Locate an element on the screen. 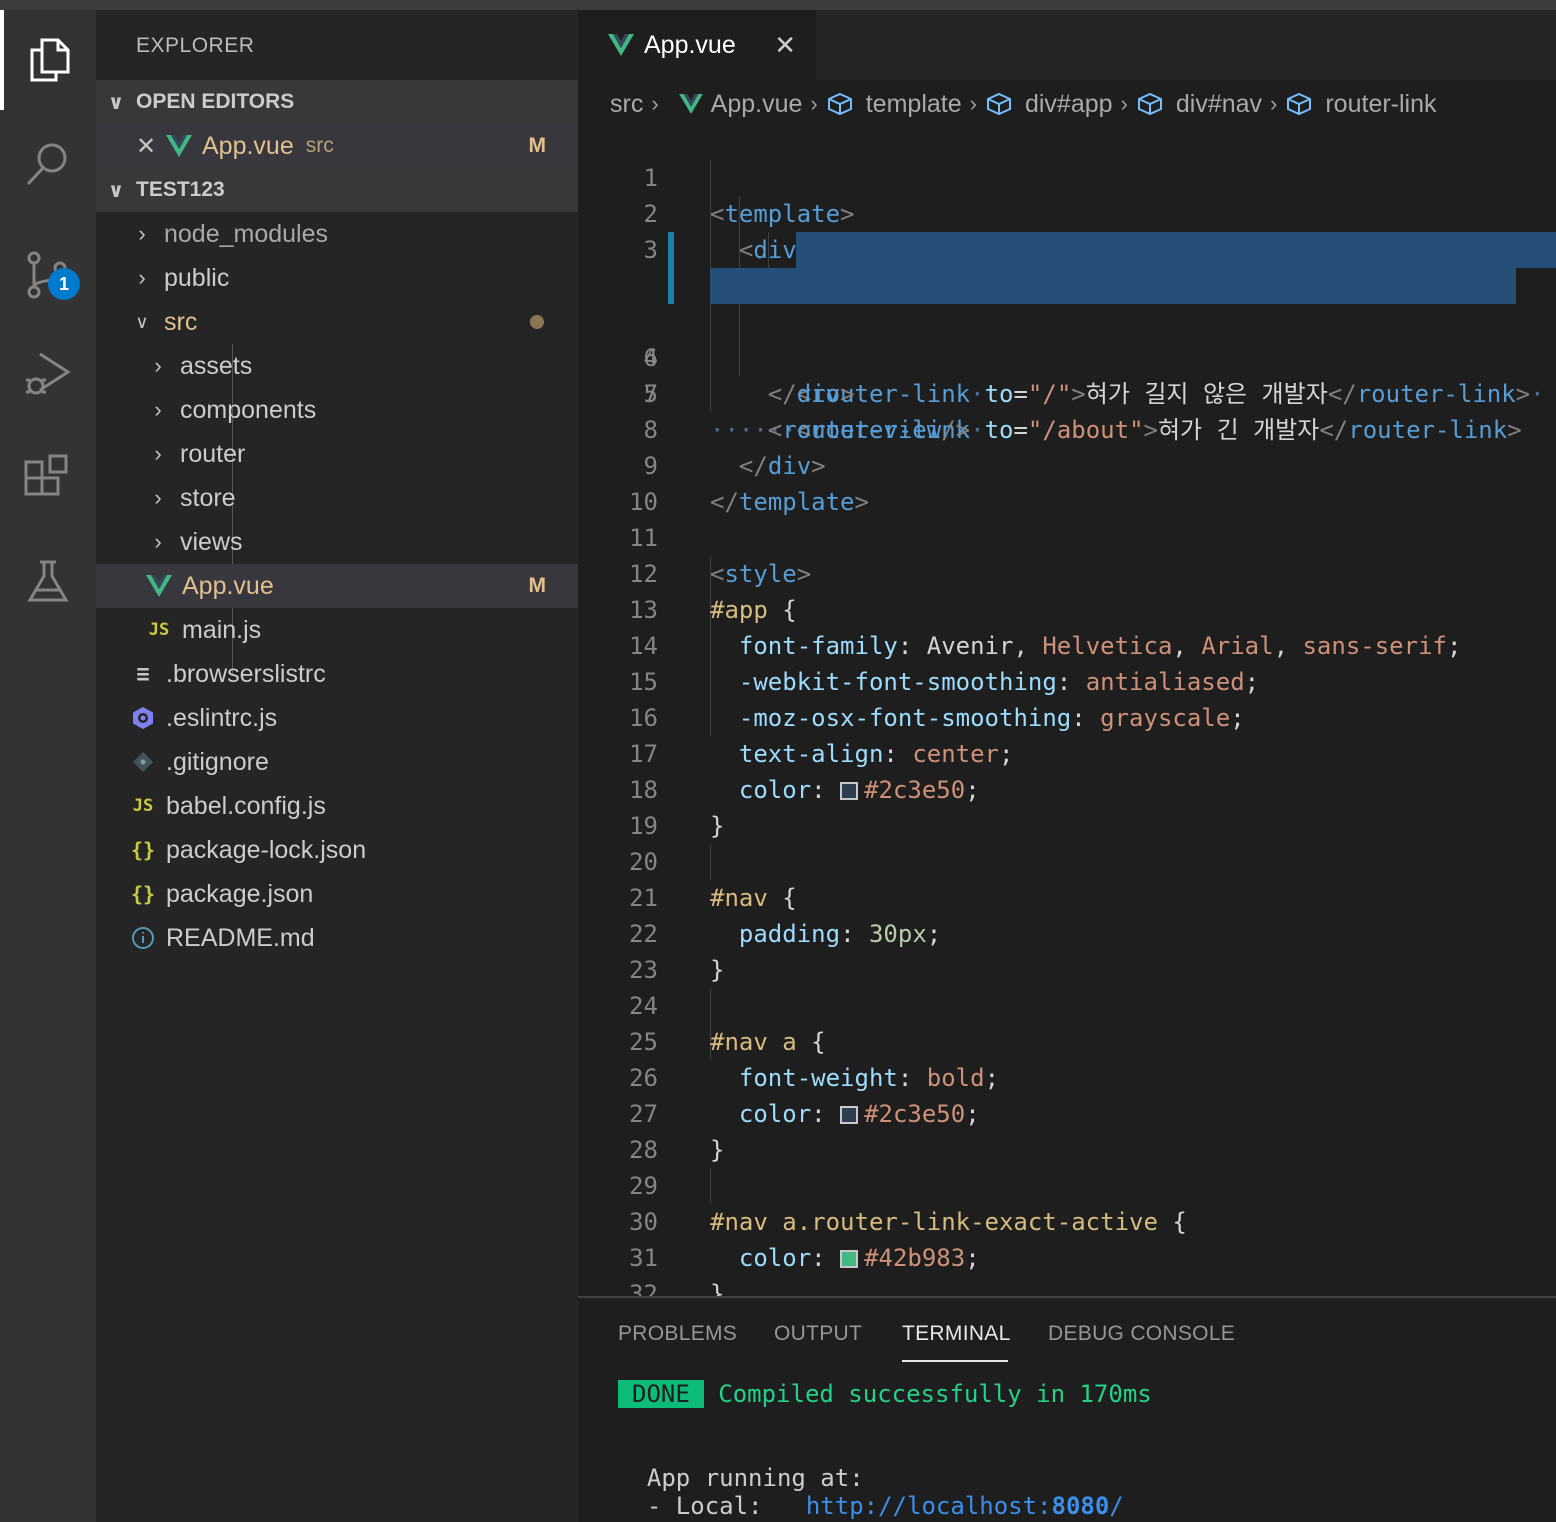 The height and width of the screenshot is (1522, 1556). tree-file-browserslistrc: ≡ .browserslistrc is located at coordinates (337, 674).